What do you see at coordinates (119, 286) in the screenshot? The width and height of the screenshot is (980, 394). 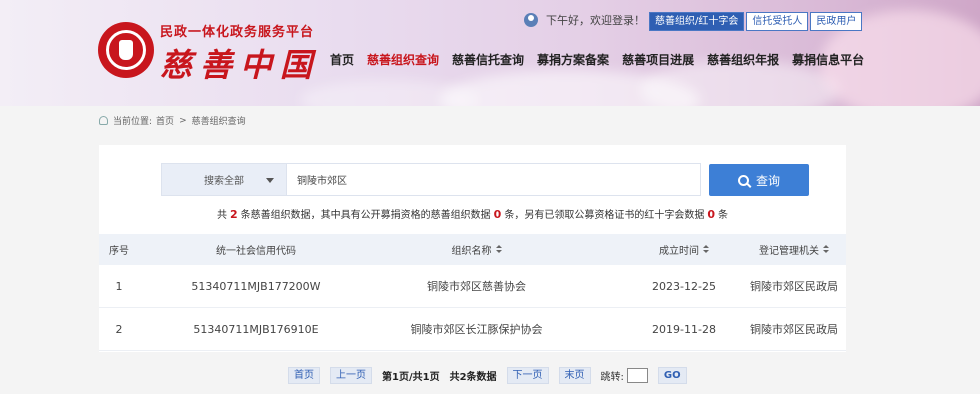 I see `row-index: 1` at bounding box center [119, 286].